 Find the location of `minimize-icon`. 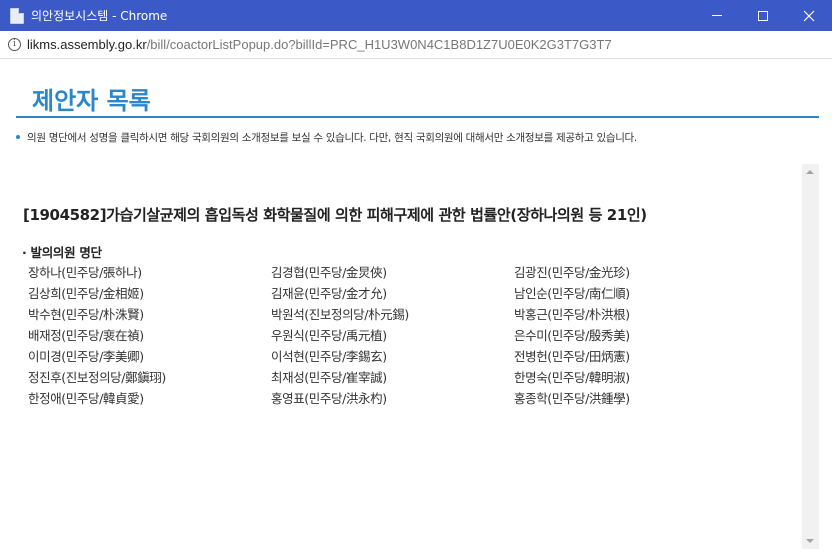

minimize-icon is located at coordinates (717, 15).